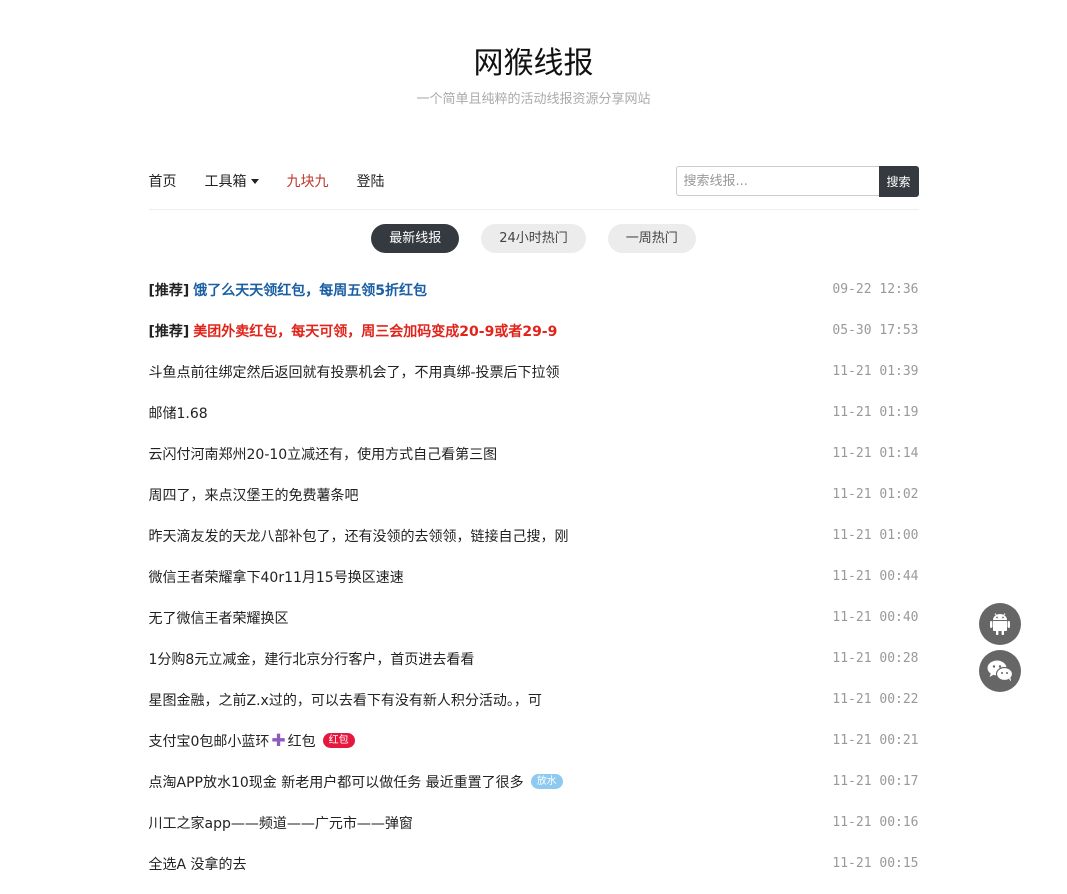 Image resolution: width=1067 pixels, height=894 pixels. What do you see at coordinates (281, 181) in the screenshot?
I see `nav-links: 首页 工具箱 九块九 登陆` at bounding box center [281, 181].